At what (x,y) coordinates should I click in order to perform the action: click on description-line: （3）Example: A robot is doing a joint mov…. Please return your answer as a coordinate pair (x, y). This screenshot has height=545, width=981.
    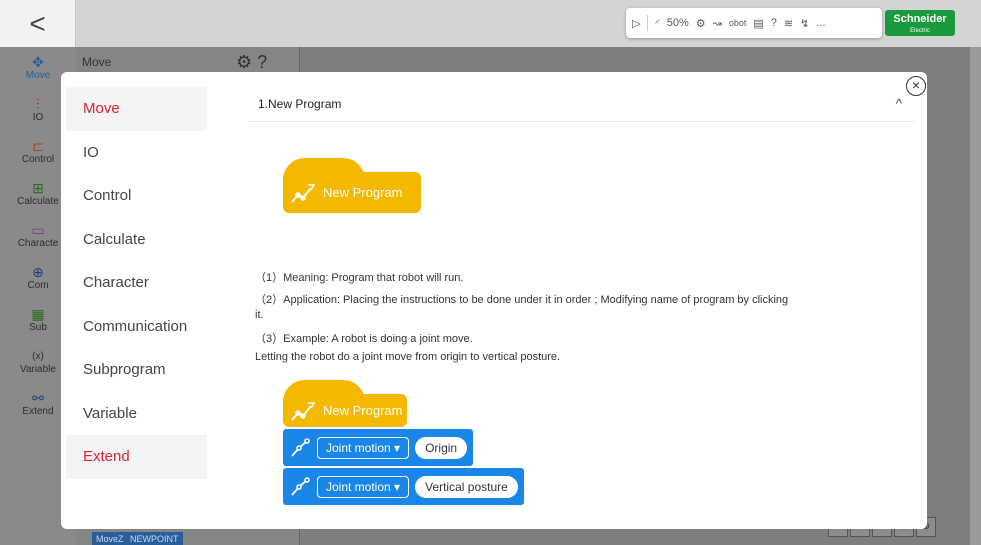
    Looking at the image, I should click on (364, 339).